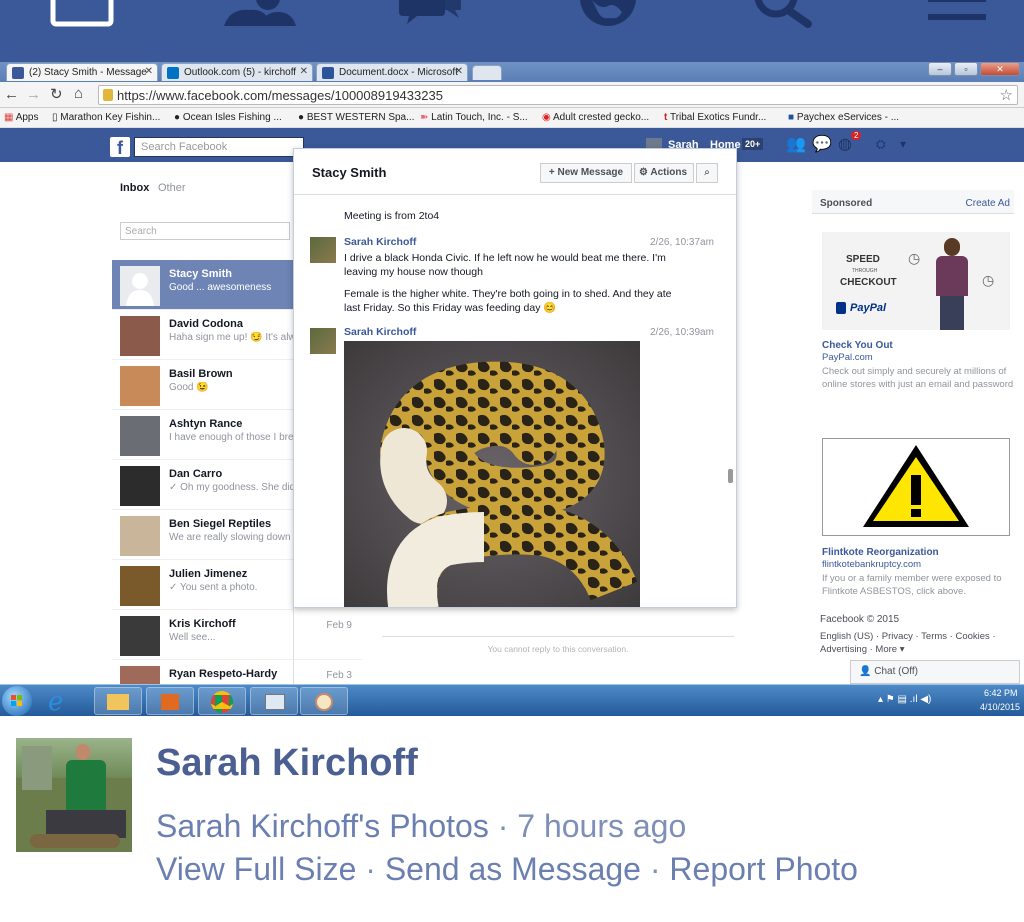 This screenshot has width=1024, height=922. I want to click on back-icon: ←, so click(11, 94).